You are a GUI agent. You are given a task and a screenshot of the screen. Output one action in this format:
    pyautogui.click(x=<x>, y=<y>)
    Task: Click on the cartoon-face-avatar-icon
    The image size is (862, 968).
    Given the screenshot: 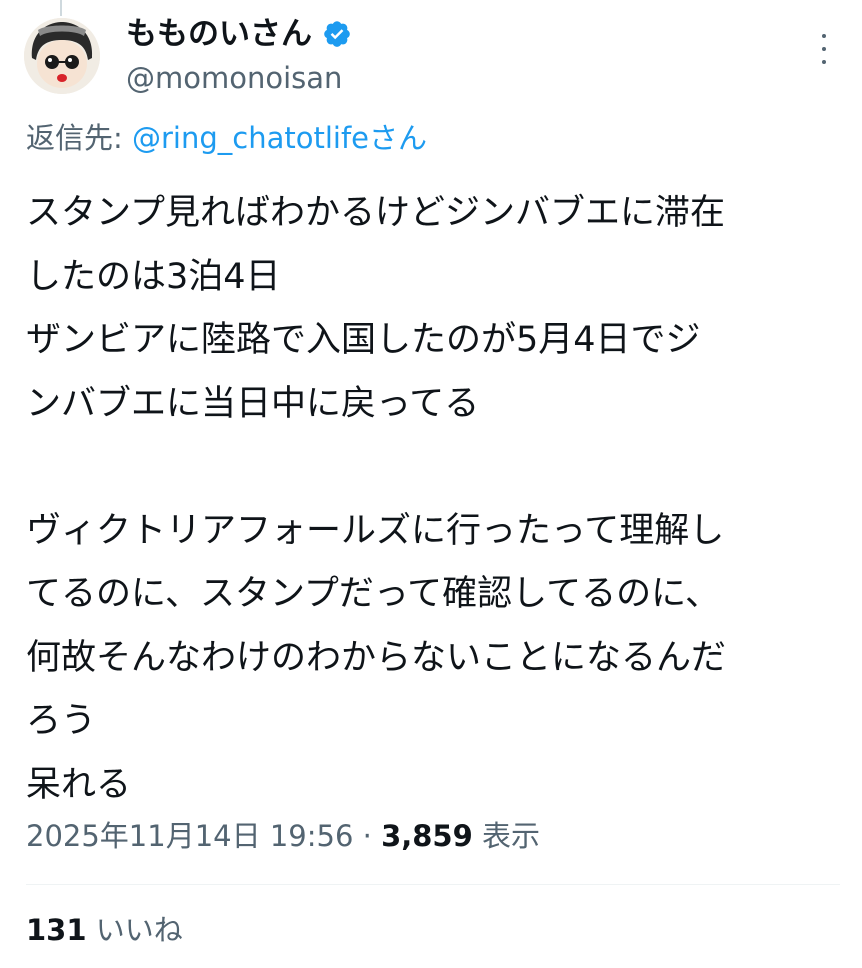 What is the action you would take?
    pyautogui.click(x=62, y=56)
    